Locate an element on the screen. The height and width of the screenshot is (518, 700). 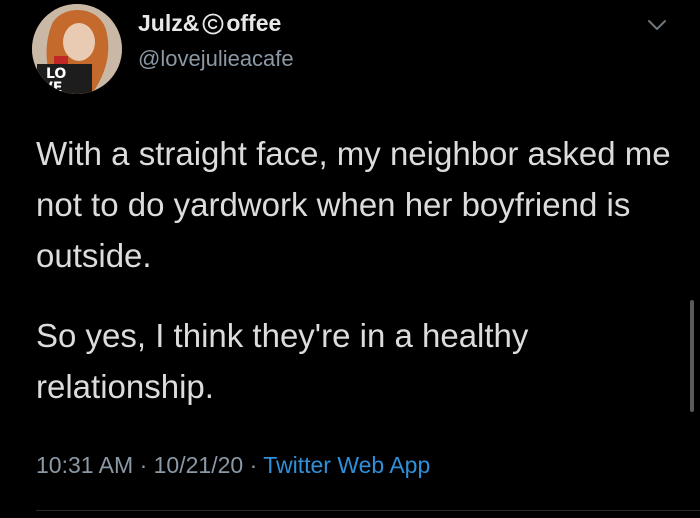
author-handle: @lovejulieacafe is located at coordinates (216, 59).